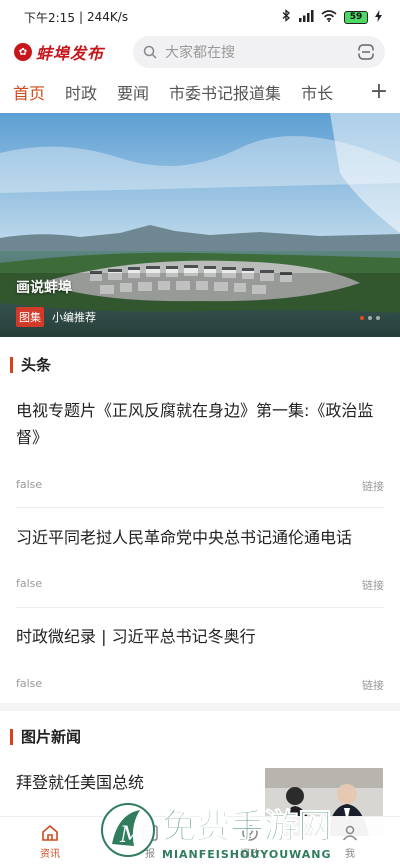  I want to click on status-time: 下午2:15, so click(49, 17).